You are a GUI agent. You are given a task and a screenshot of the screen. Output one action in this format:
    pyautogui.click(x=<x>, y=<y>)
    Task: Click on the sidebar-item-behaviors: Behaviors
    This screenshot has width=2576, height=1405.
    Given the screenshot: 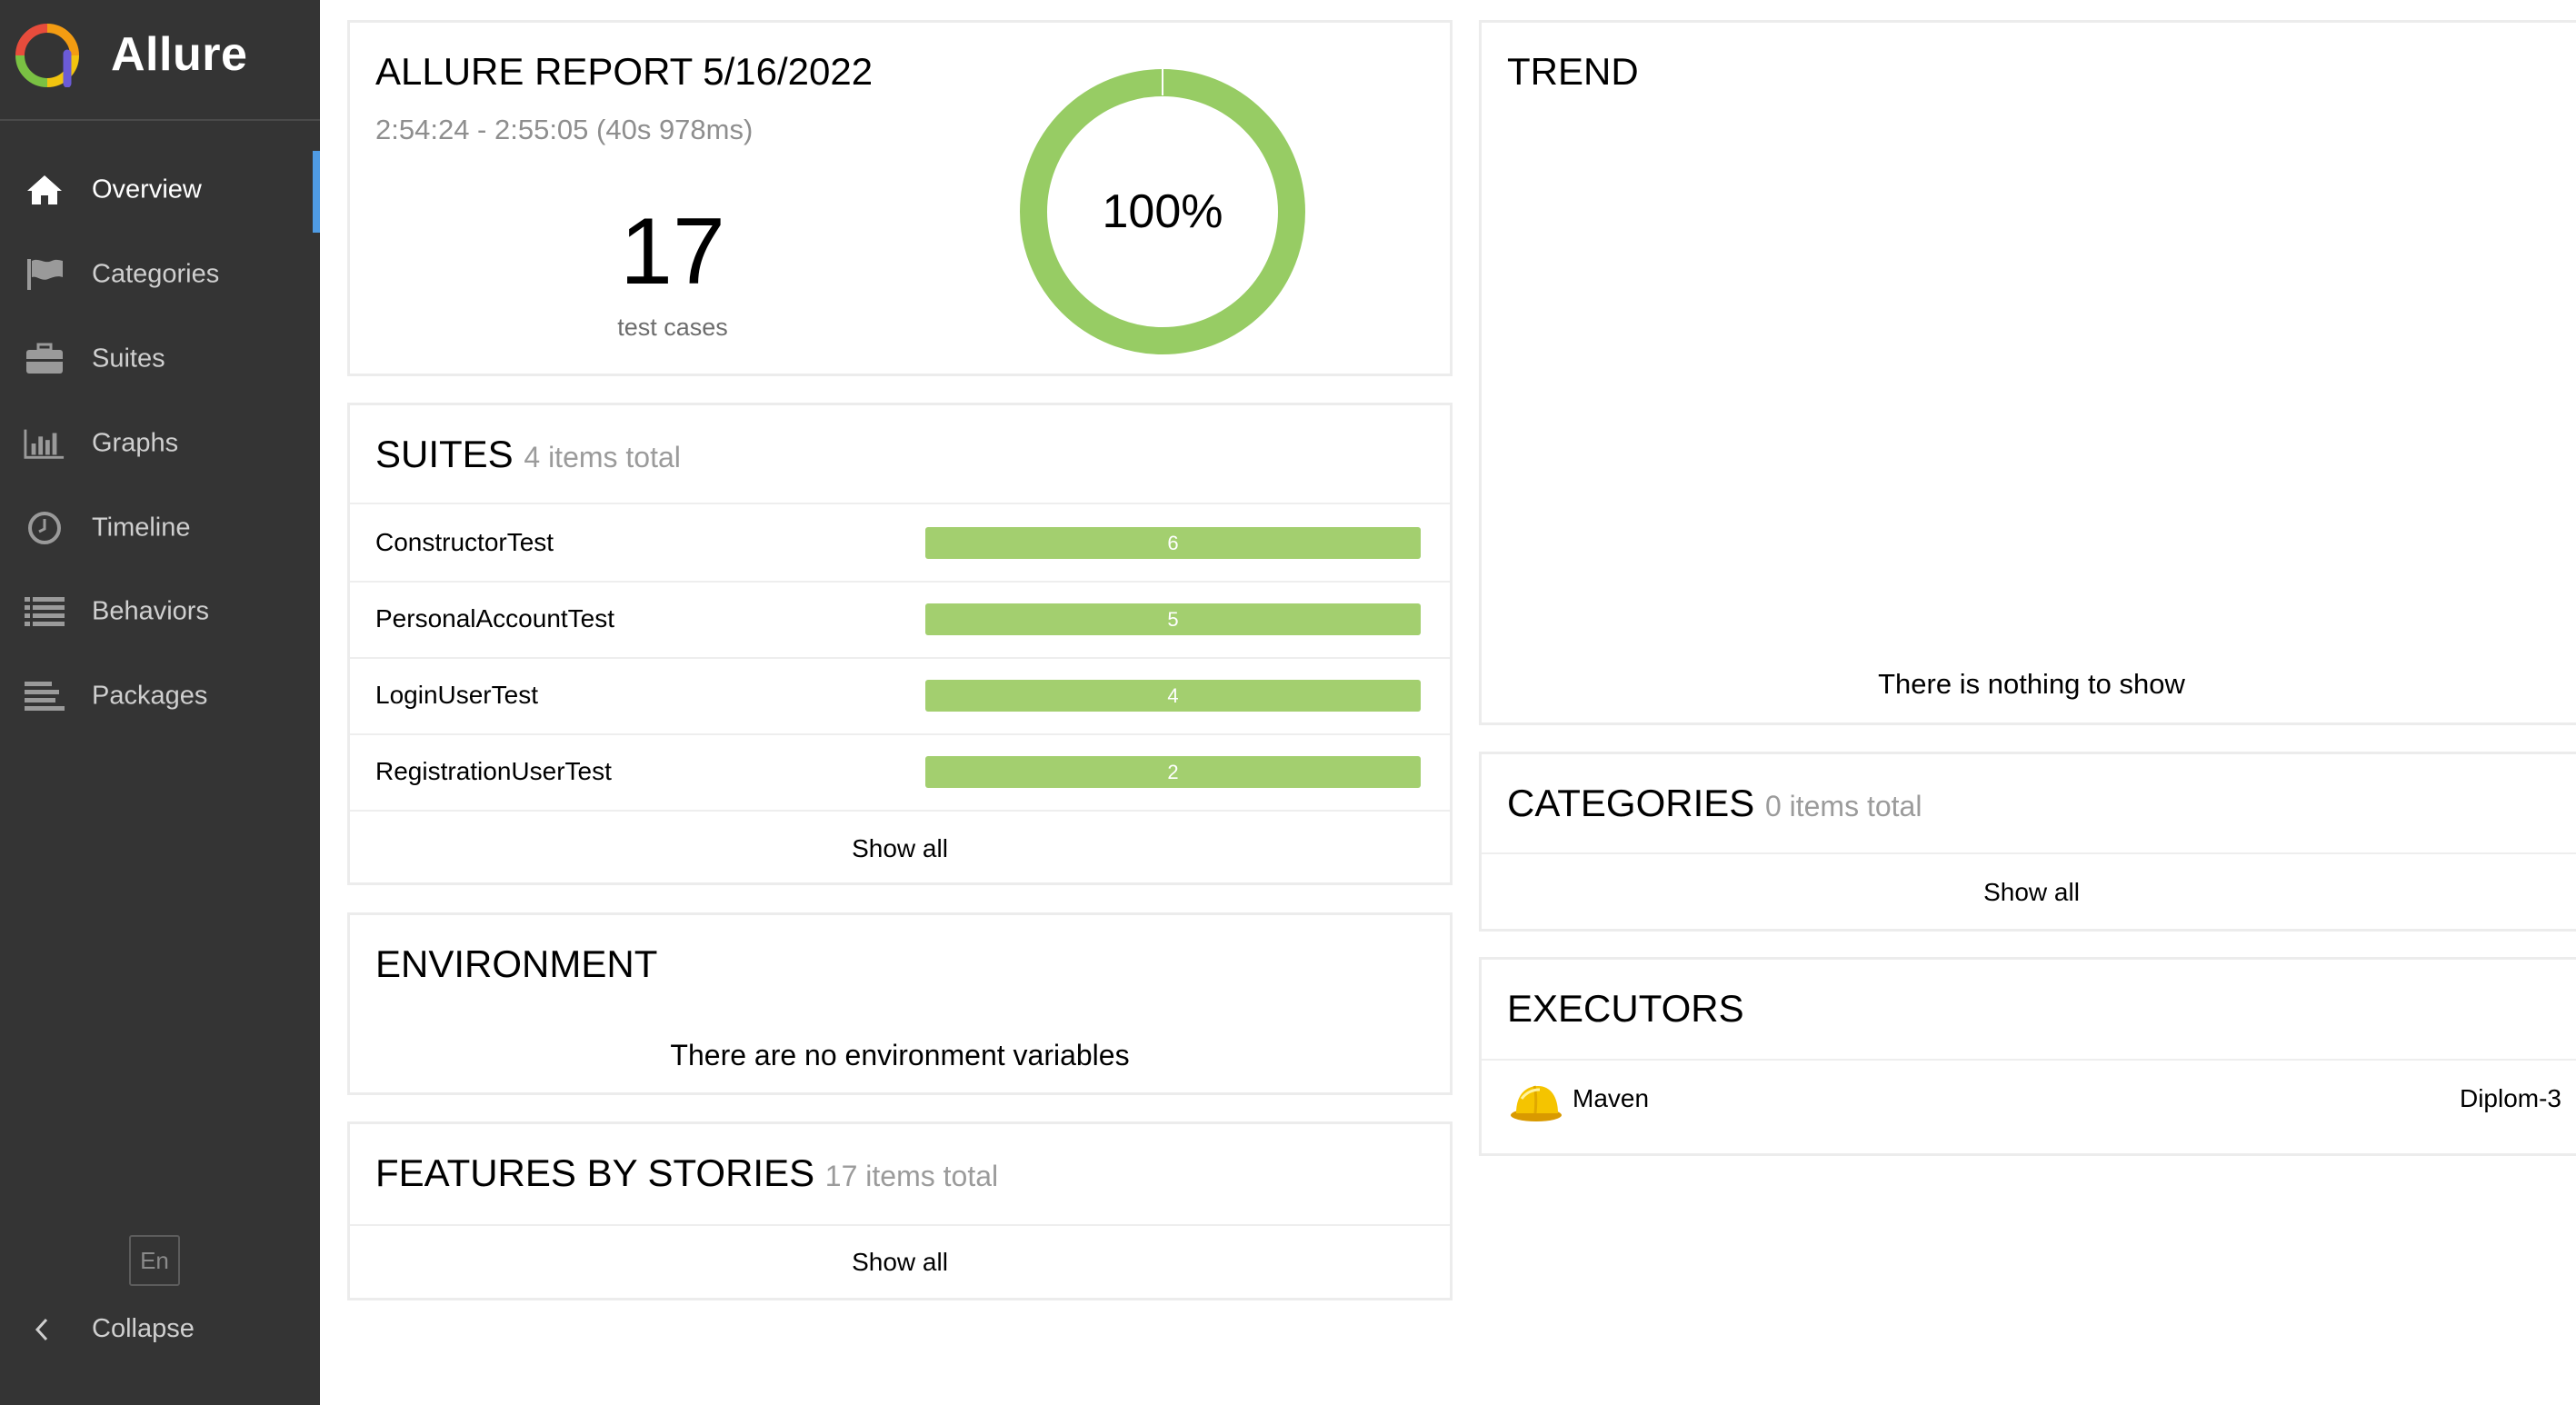 What is the action you would take?
    pyautogui.click(x=160, y=611)
    